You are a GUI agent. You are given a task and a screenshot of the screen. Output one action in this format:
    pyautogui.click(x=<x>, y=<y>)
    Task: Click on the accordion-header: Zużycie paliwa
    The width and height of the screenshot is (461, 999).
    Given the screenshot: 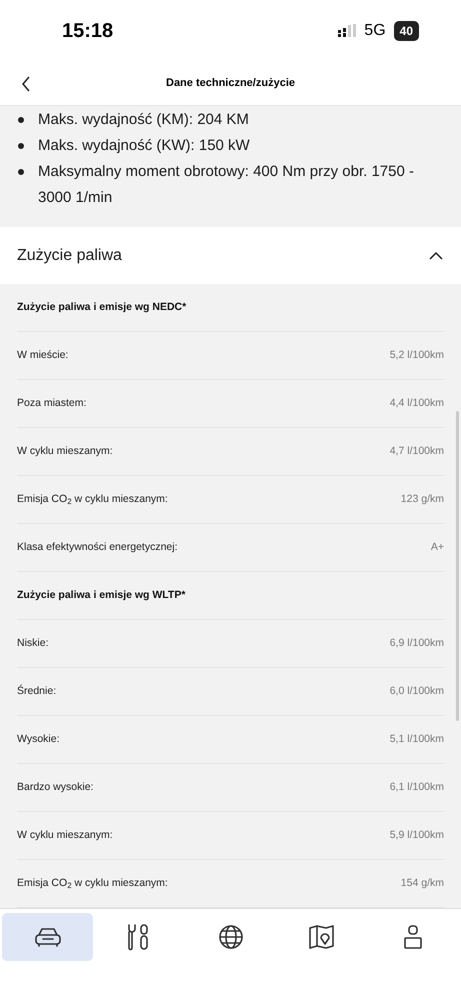 What is the action you would take?
    pyautogui.click(x=230, y=255)
    